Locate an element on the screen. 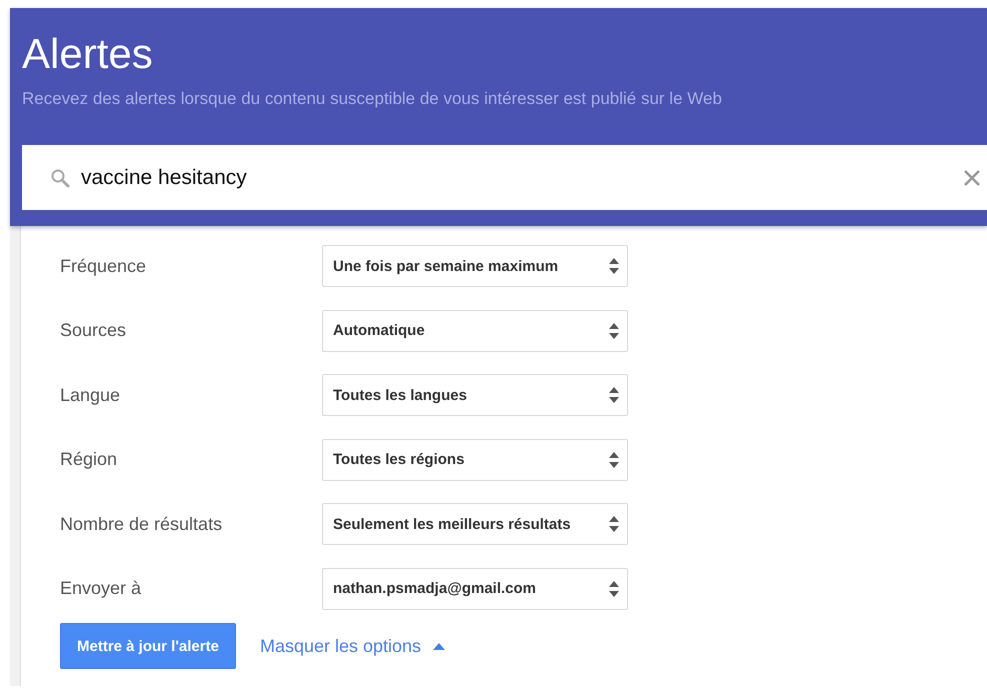 The width and height of the screenshot is (987, 695). select-dropdown: Toutes les régions is located at coordinates (475, 459).